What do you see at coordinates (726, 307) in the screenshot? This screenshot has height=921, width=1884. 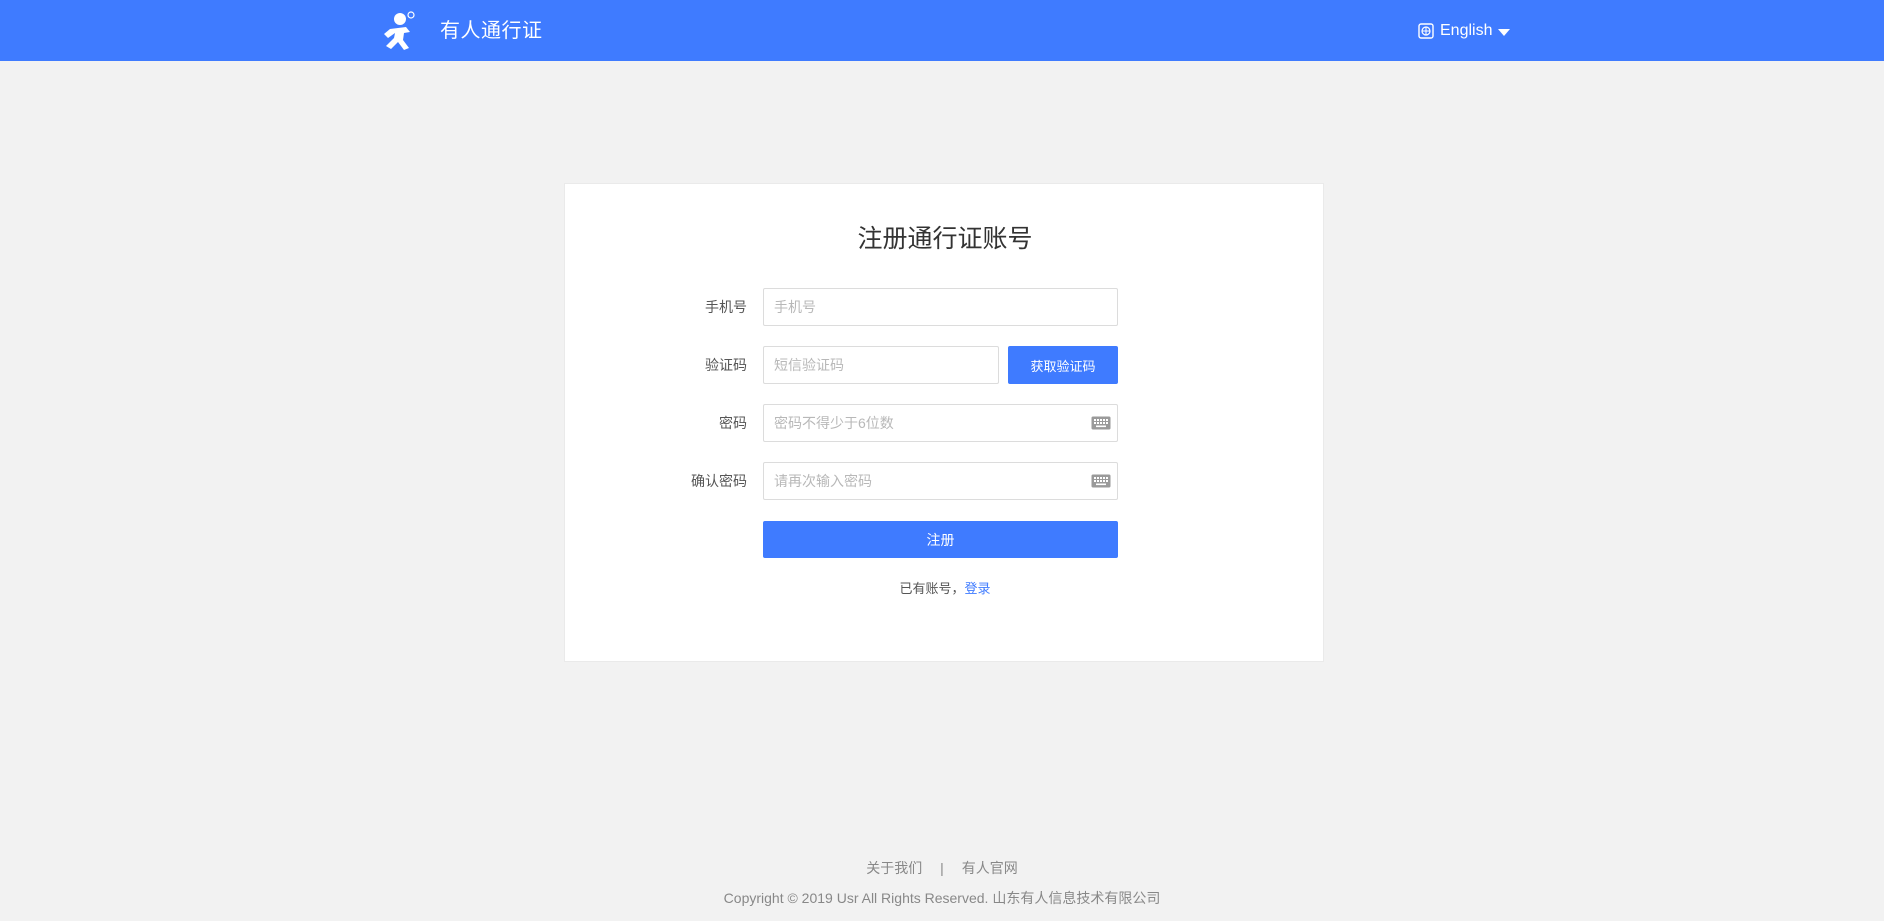 I see `phone-label: 手机号` at bounding box center [726, 307].